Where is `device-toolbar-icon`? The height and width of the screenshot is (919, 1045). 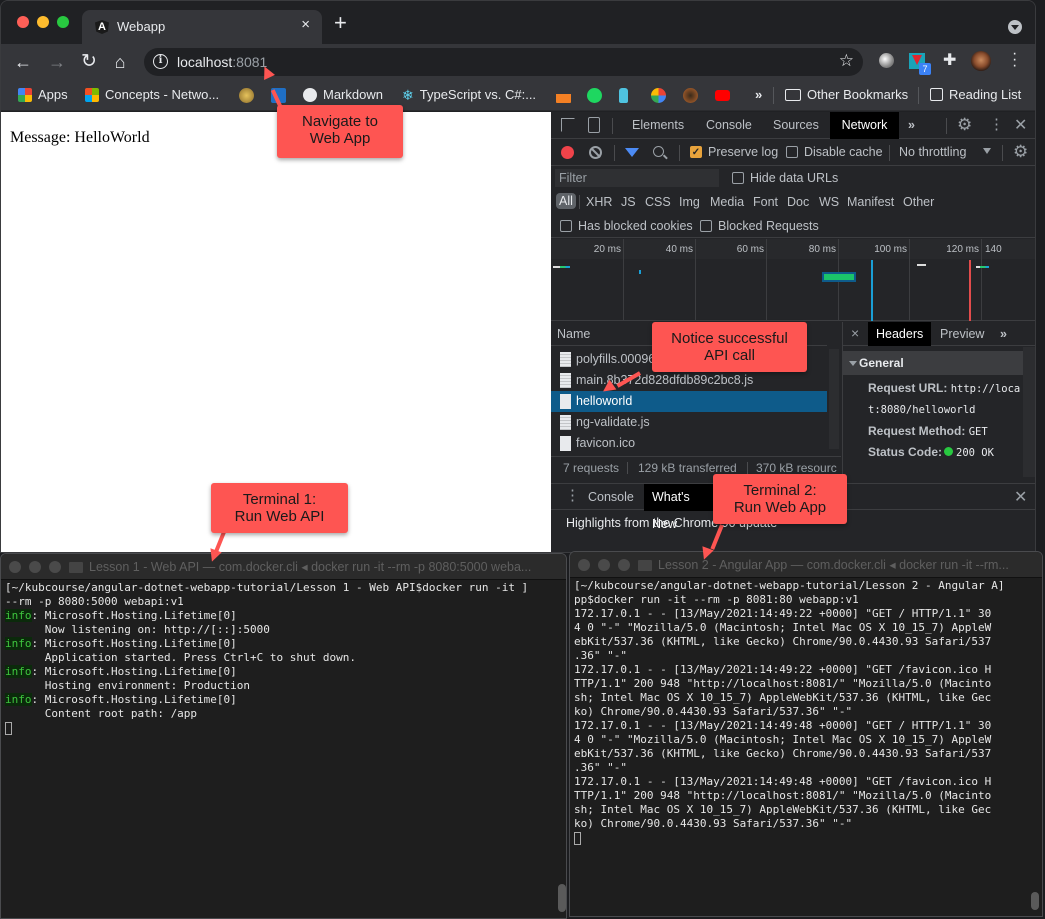
device-toolbar-icon is located at coordinates (594, 125).